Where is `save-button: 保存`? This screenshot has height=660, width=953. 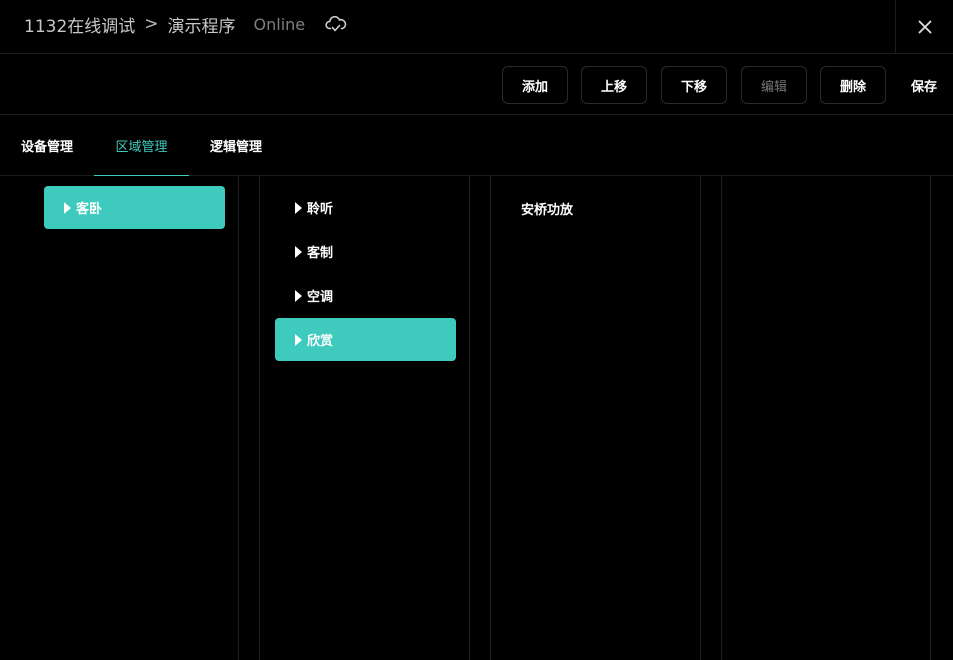 save-button: 保存 is located at coordinates (924, 85).